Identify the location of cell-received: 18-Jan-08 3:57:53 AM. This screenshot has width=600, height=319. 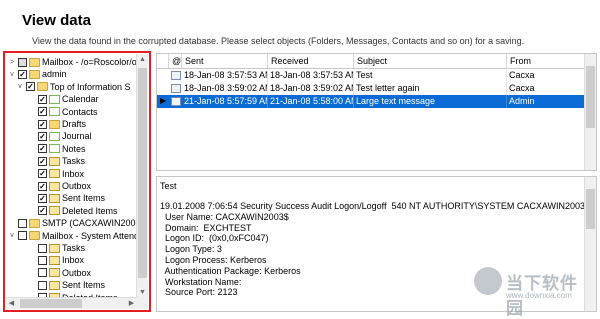
(312, 75).